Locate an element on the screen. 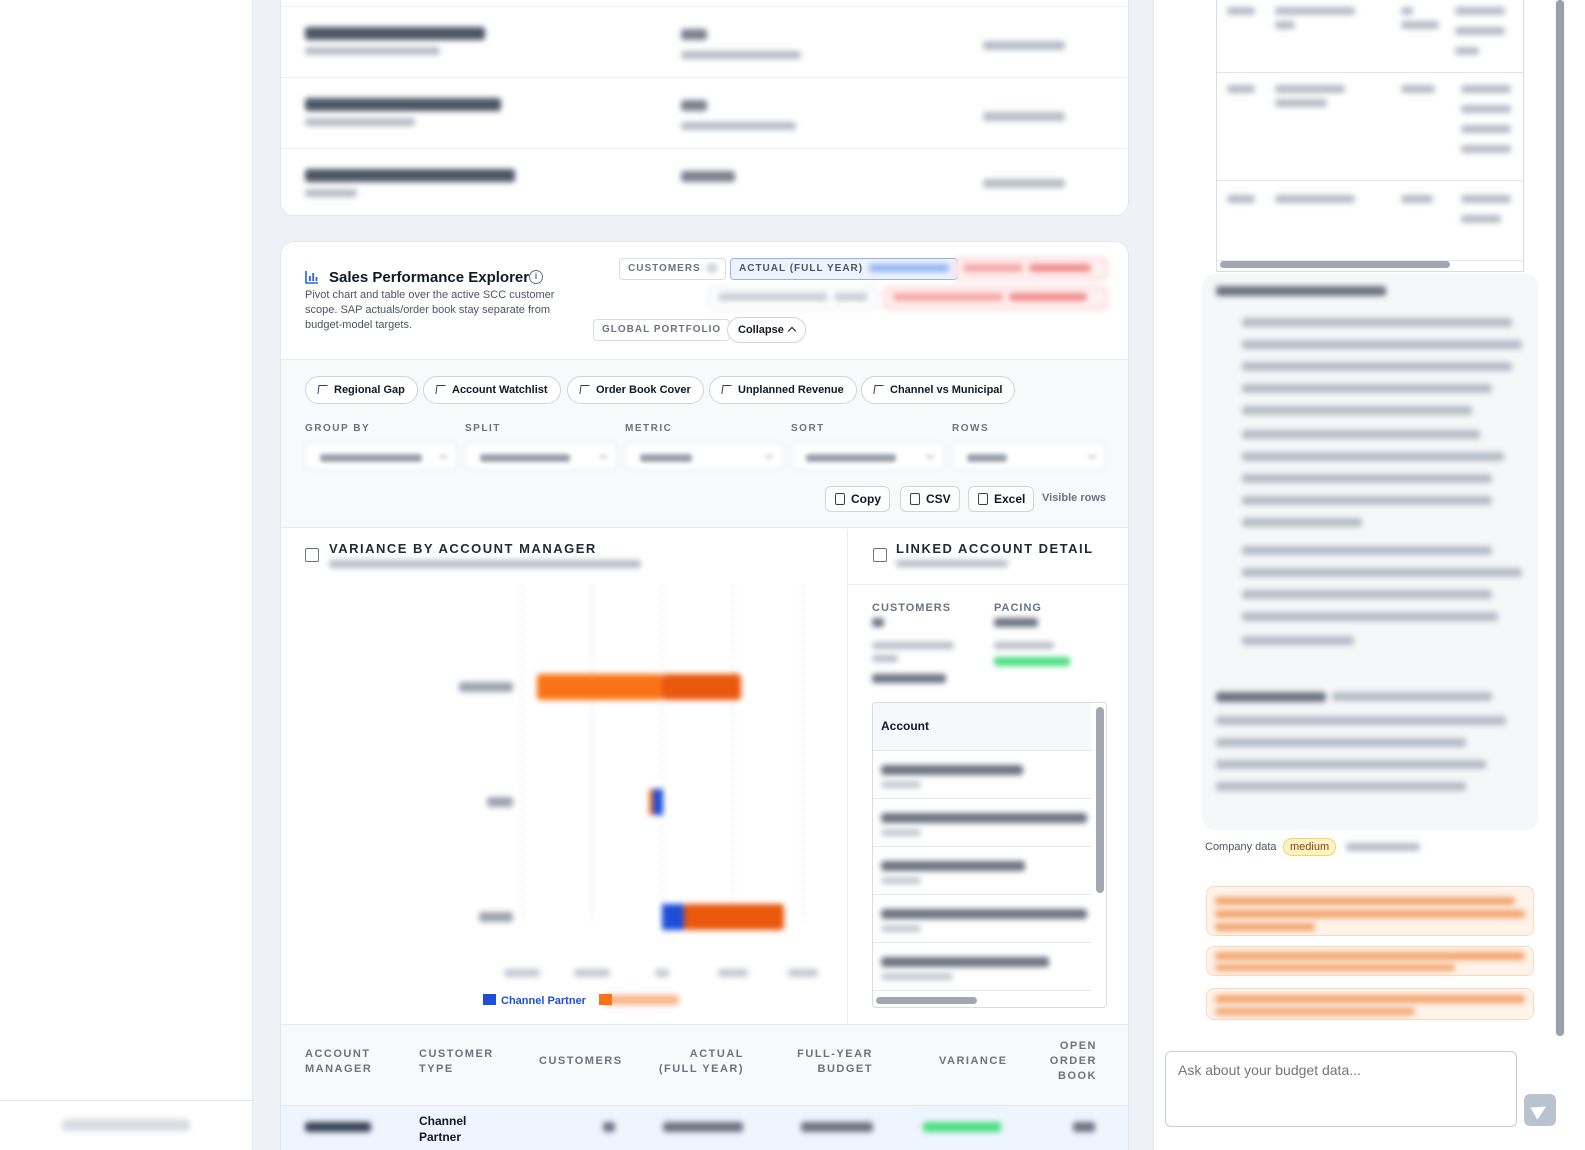 The height and width of the screenshot is (1150, 1585). preset-channel-vs-municipal: Channel vs Municipal is located at coordinates (938, 390).